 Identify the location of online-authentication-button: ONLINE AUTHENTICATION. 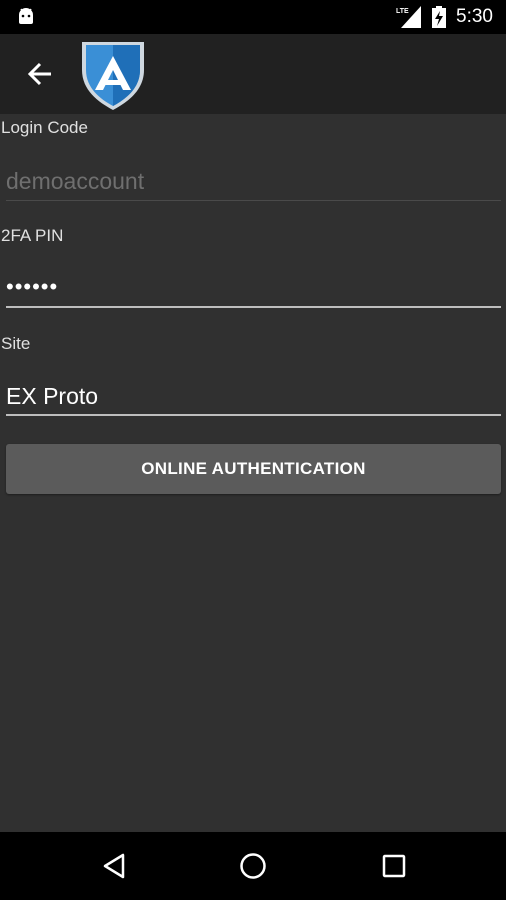
(253, 469).